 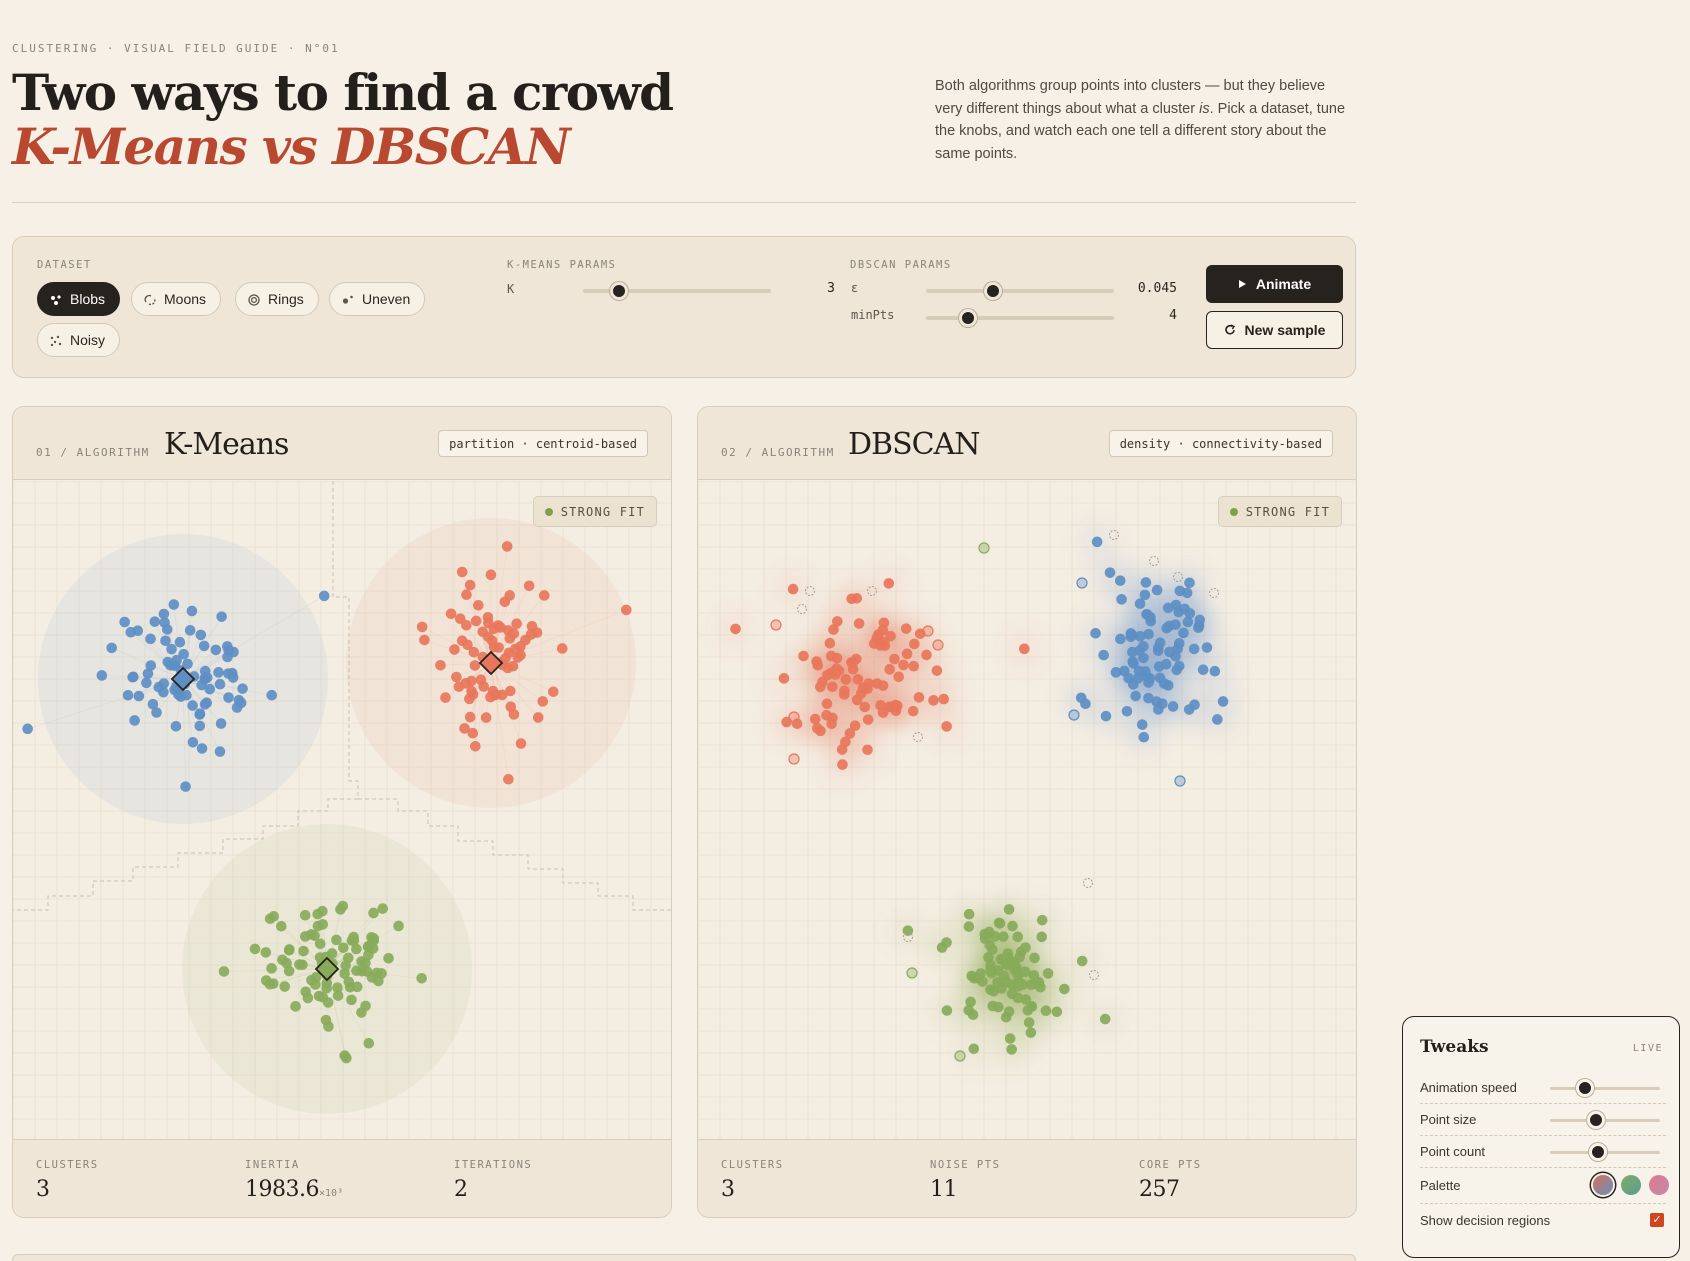 I want to click on kmeans-title: K-Means, so click(x=226, y=444).